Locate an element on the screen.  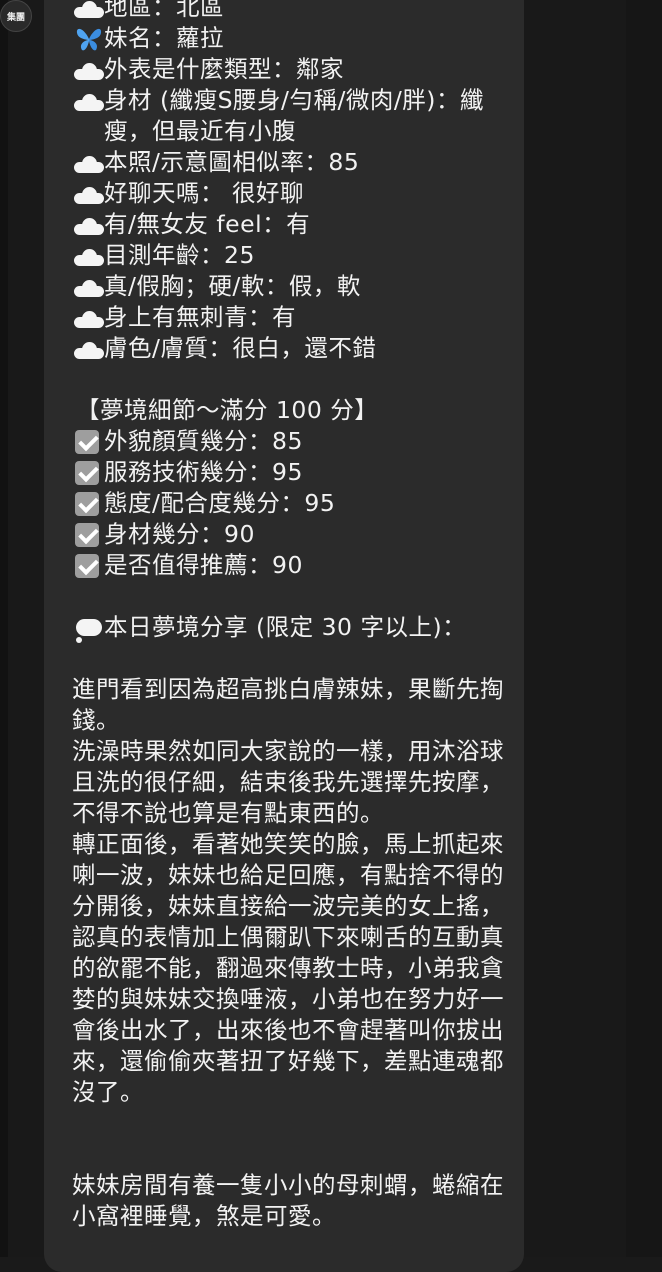
profile-text: 妹名：蘿拉 is located at coordinates (164, 38).